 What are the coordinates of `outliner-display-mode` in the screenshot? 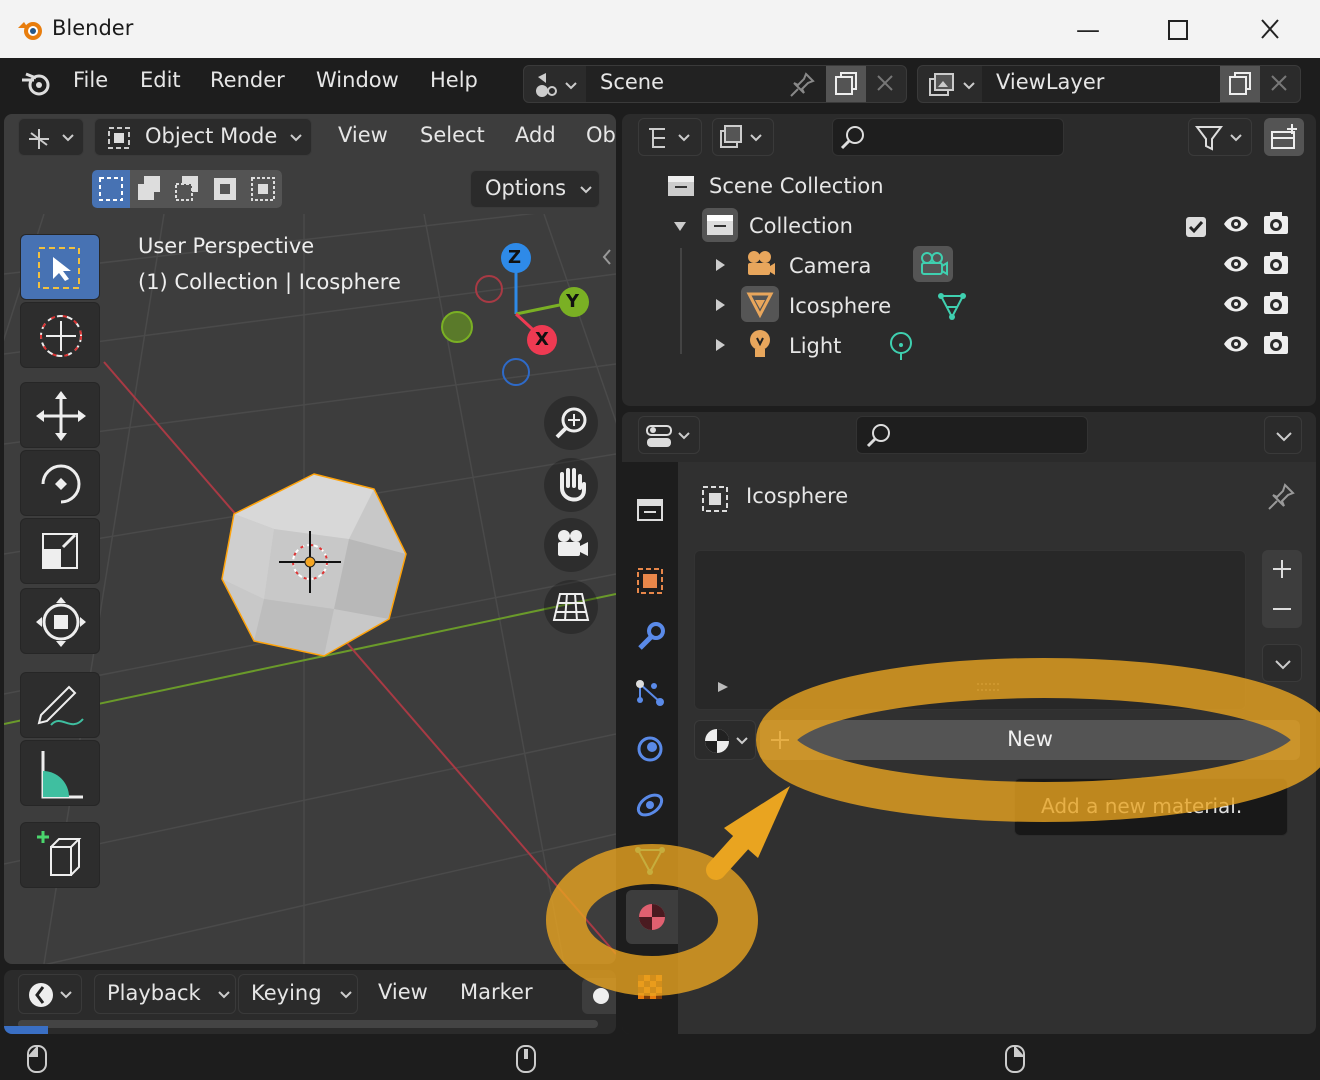 It's located at (670, 137).